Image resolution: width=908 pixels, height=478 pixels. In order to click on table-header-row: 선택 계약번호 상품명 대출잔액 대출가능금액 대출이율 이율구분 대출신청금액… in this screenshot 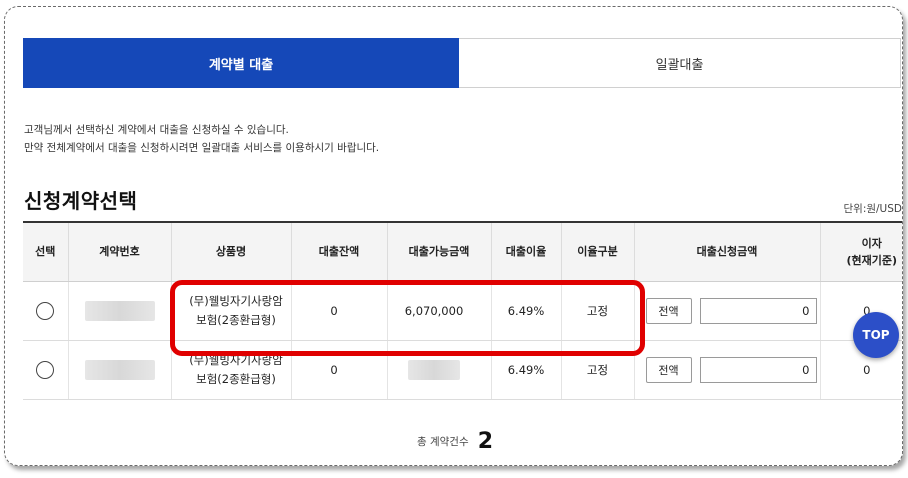, I will do `click(462, 251)`.